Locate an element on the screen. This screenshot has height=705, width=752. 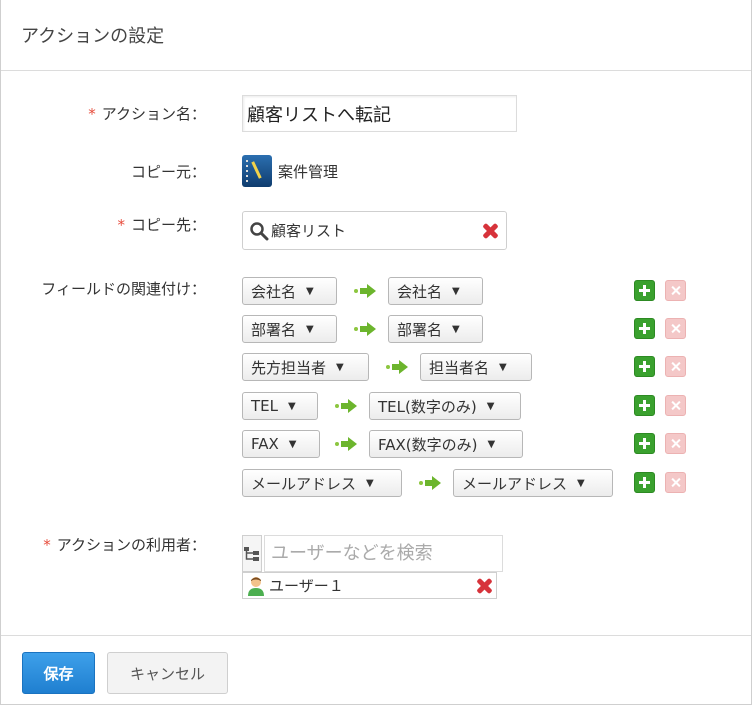
mapping-dest-field-select: 担当者名 ▼ is located at coordinates (476, 367).